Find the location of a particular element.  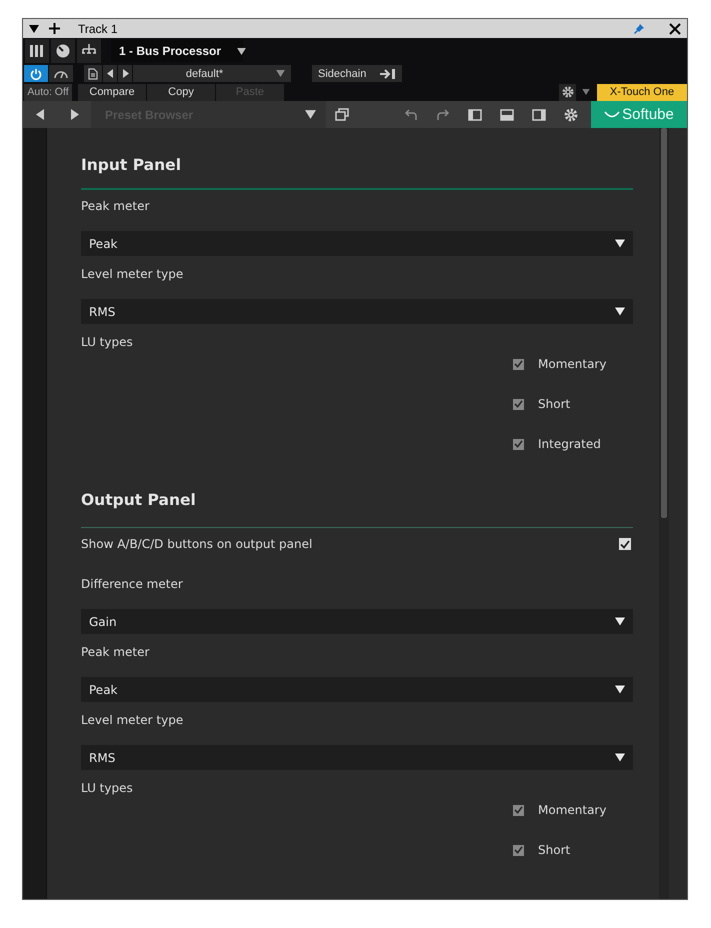

section-heading: Input Panel is located at coordinates (131, 166).